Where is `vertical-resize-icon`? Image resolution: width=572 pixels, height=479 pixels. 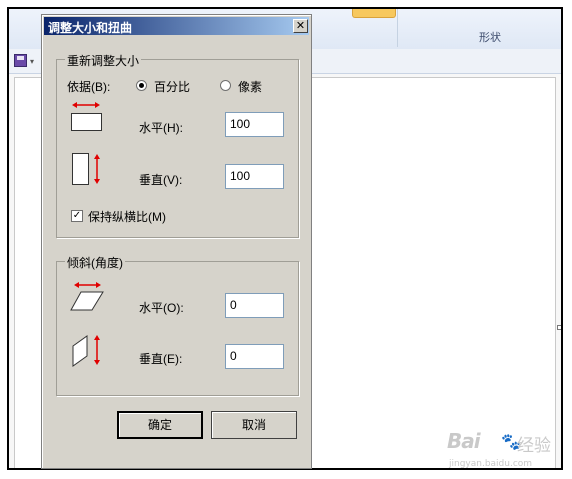 vertical-resize-icon is located at coordinates (86, 169).